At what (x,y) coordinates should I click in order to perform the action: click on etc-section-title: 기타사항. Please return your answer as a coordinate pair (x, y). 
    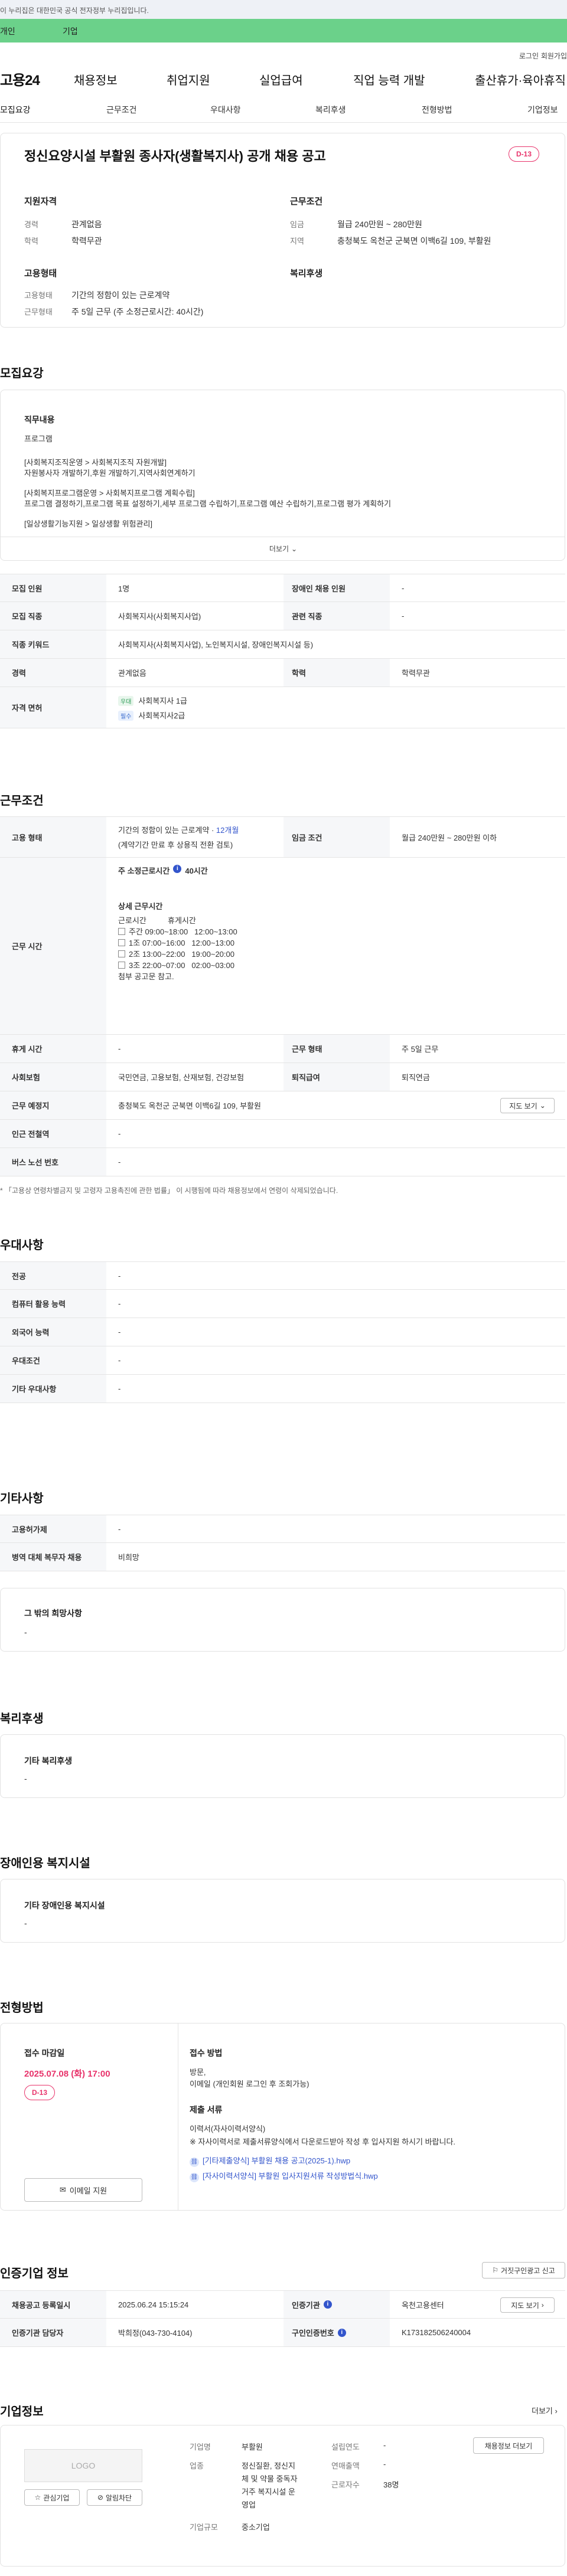
    Looking at the image, I should click on (22, 1498).